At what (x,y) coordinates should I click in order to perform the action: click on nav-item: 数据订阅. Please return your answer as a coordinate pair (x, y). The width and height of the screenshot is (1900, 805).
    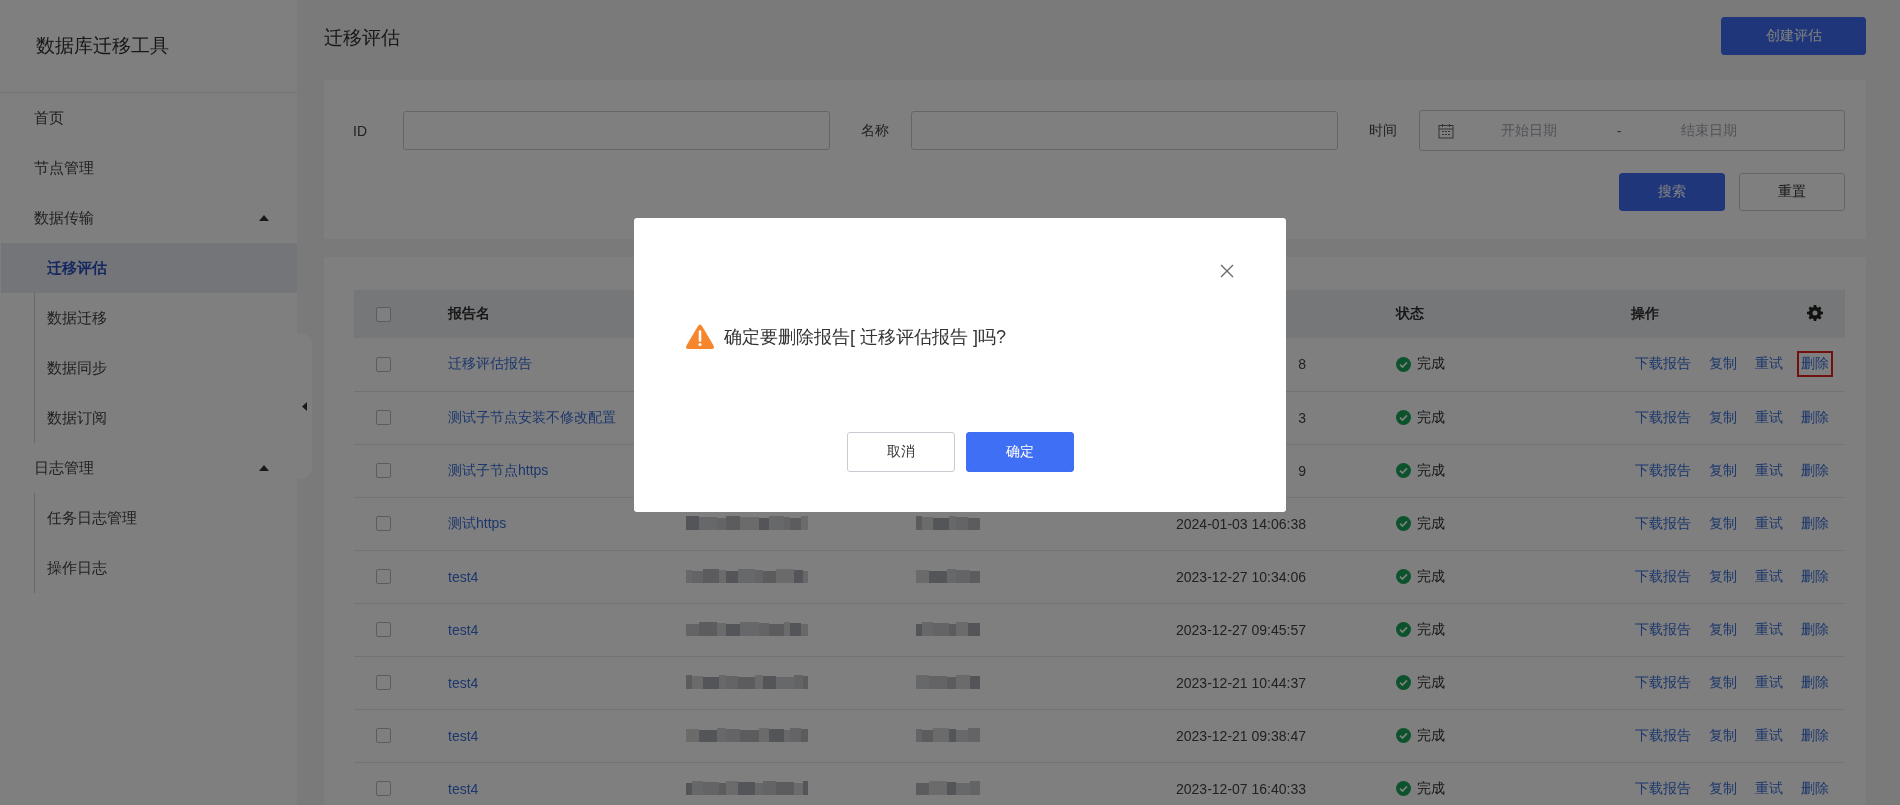
    Looking at the image, I should click on (149, 418).